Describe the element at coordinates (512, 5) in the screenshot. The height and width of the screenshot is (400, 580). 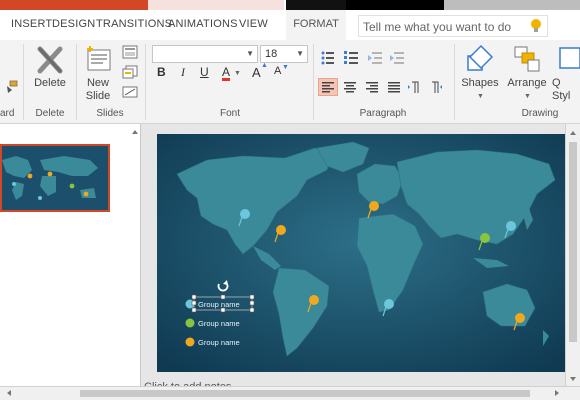
I see `title-bar-right` at that location.